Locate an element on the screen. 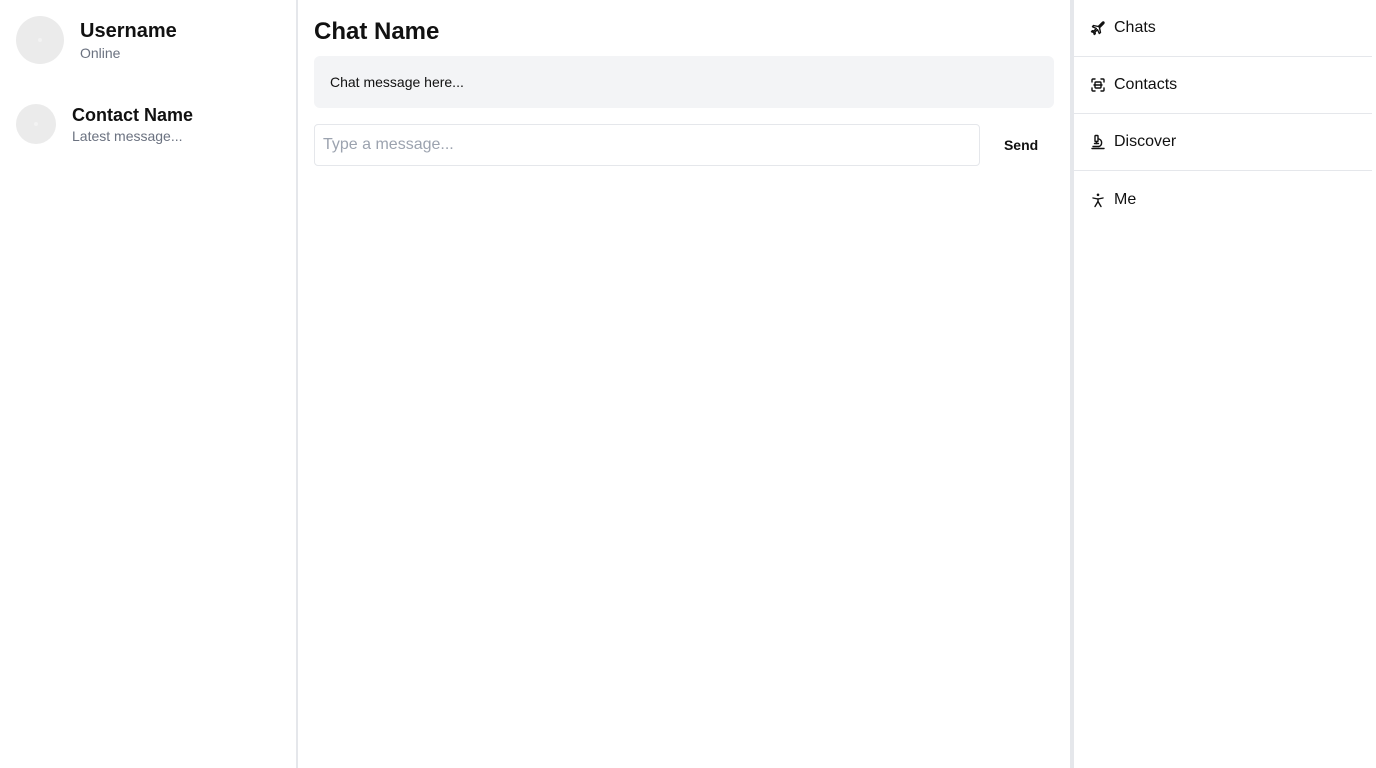  nav-item-label: Contacts is located at coordinates (1146, 84).